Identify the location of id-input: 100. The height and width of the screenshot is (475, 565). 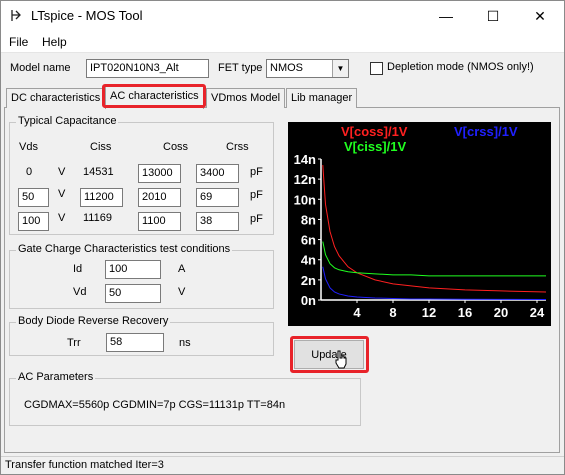
(133, 269).